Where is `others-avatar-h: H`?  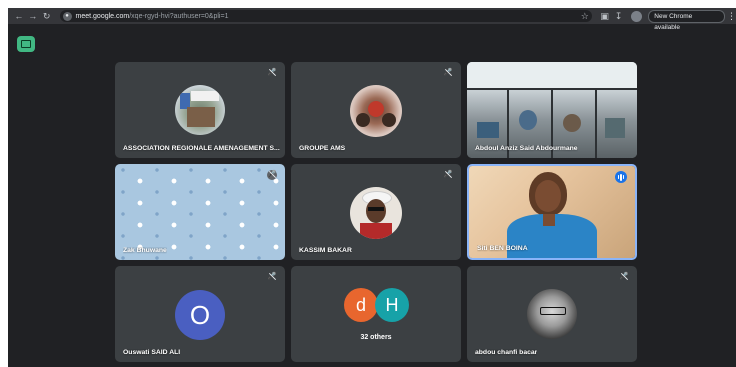 others-avatar-h: H is located at coordinates (392, 305).